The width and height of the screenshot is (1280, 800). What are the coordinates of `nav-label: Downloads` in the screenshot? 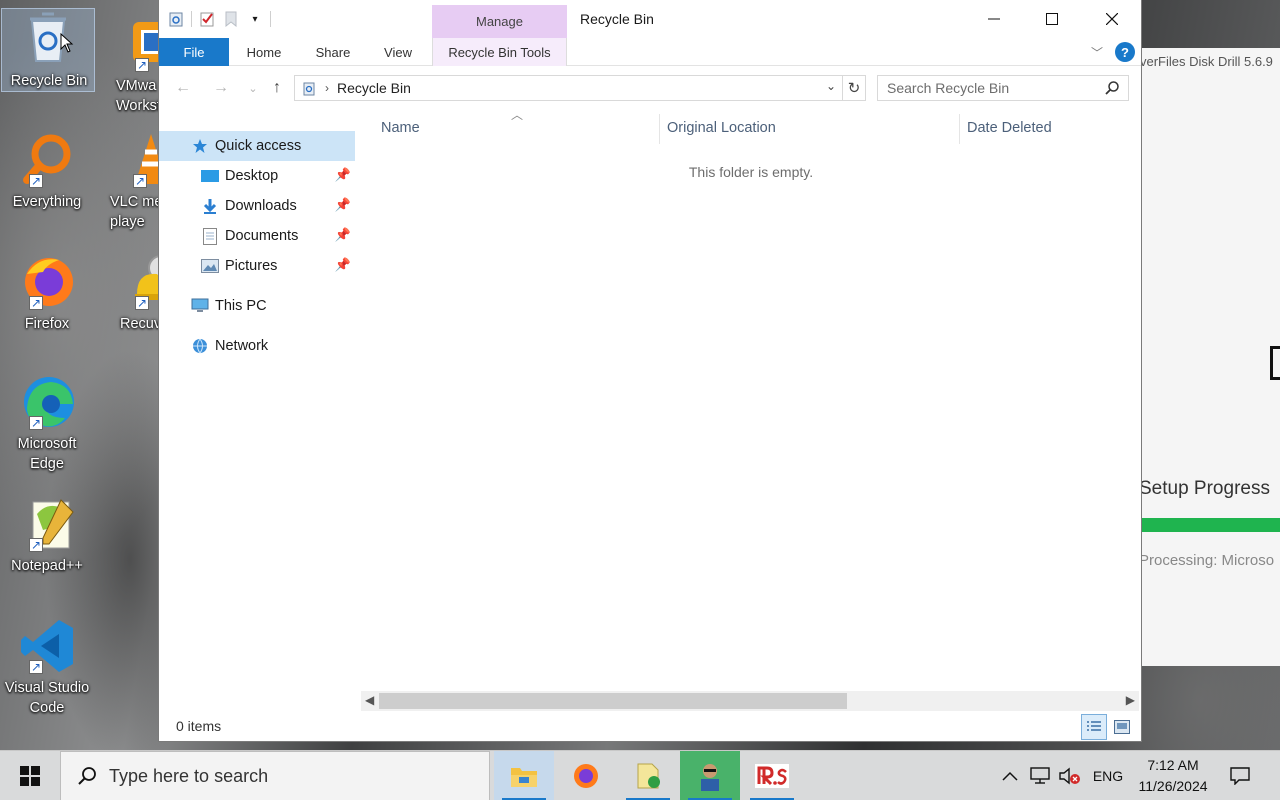 It's located at (261, 206).